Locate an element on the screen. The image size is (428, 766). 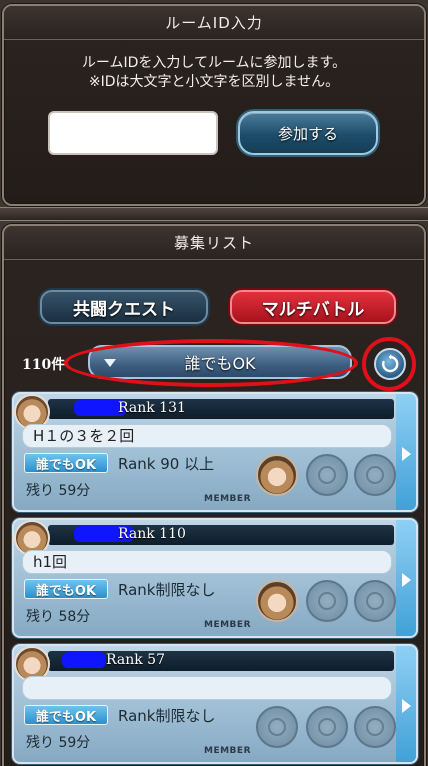
card-message: H１の３を２回 is located at coordinates (207, 436).